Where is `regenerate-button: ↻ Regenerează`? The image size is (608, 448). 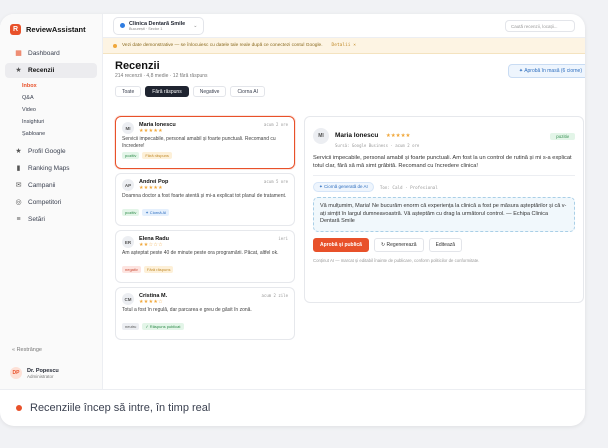
regenerate-button: ↻ Regenerează is located at coordinates (398, 244).